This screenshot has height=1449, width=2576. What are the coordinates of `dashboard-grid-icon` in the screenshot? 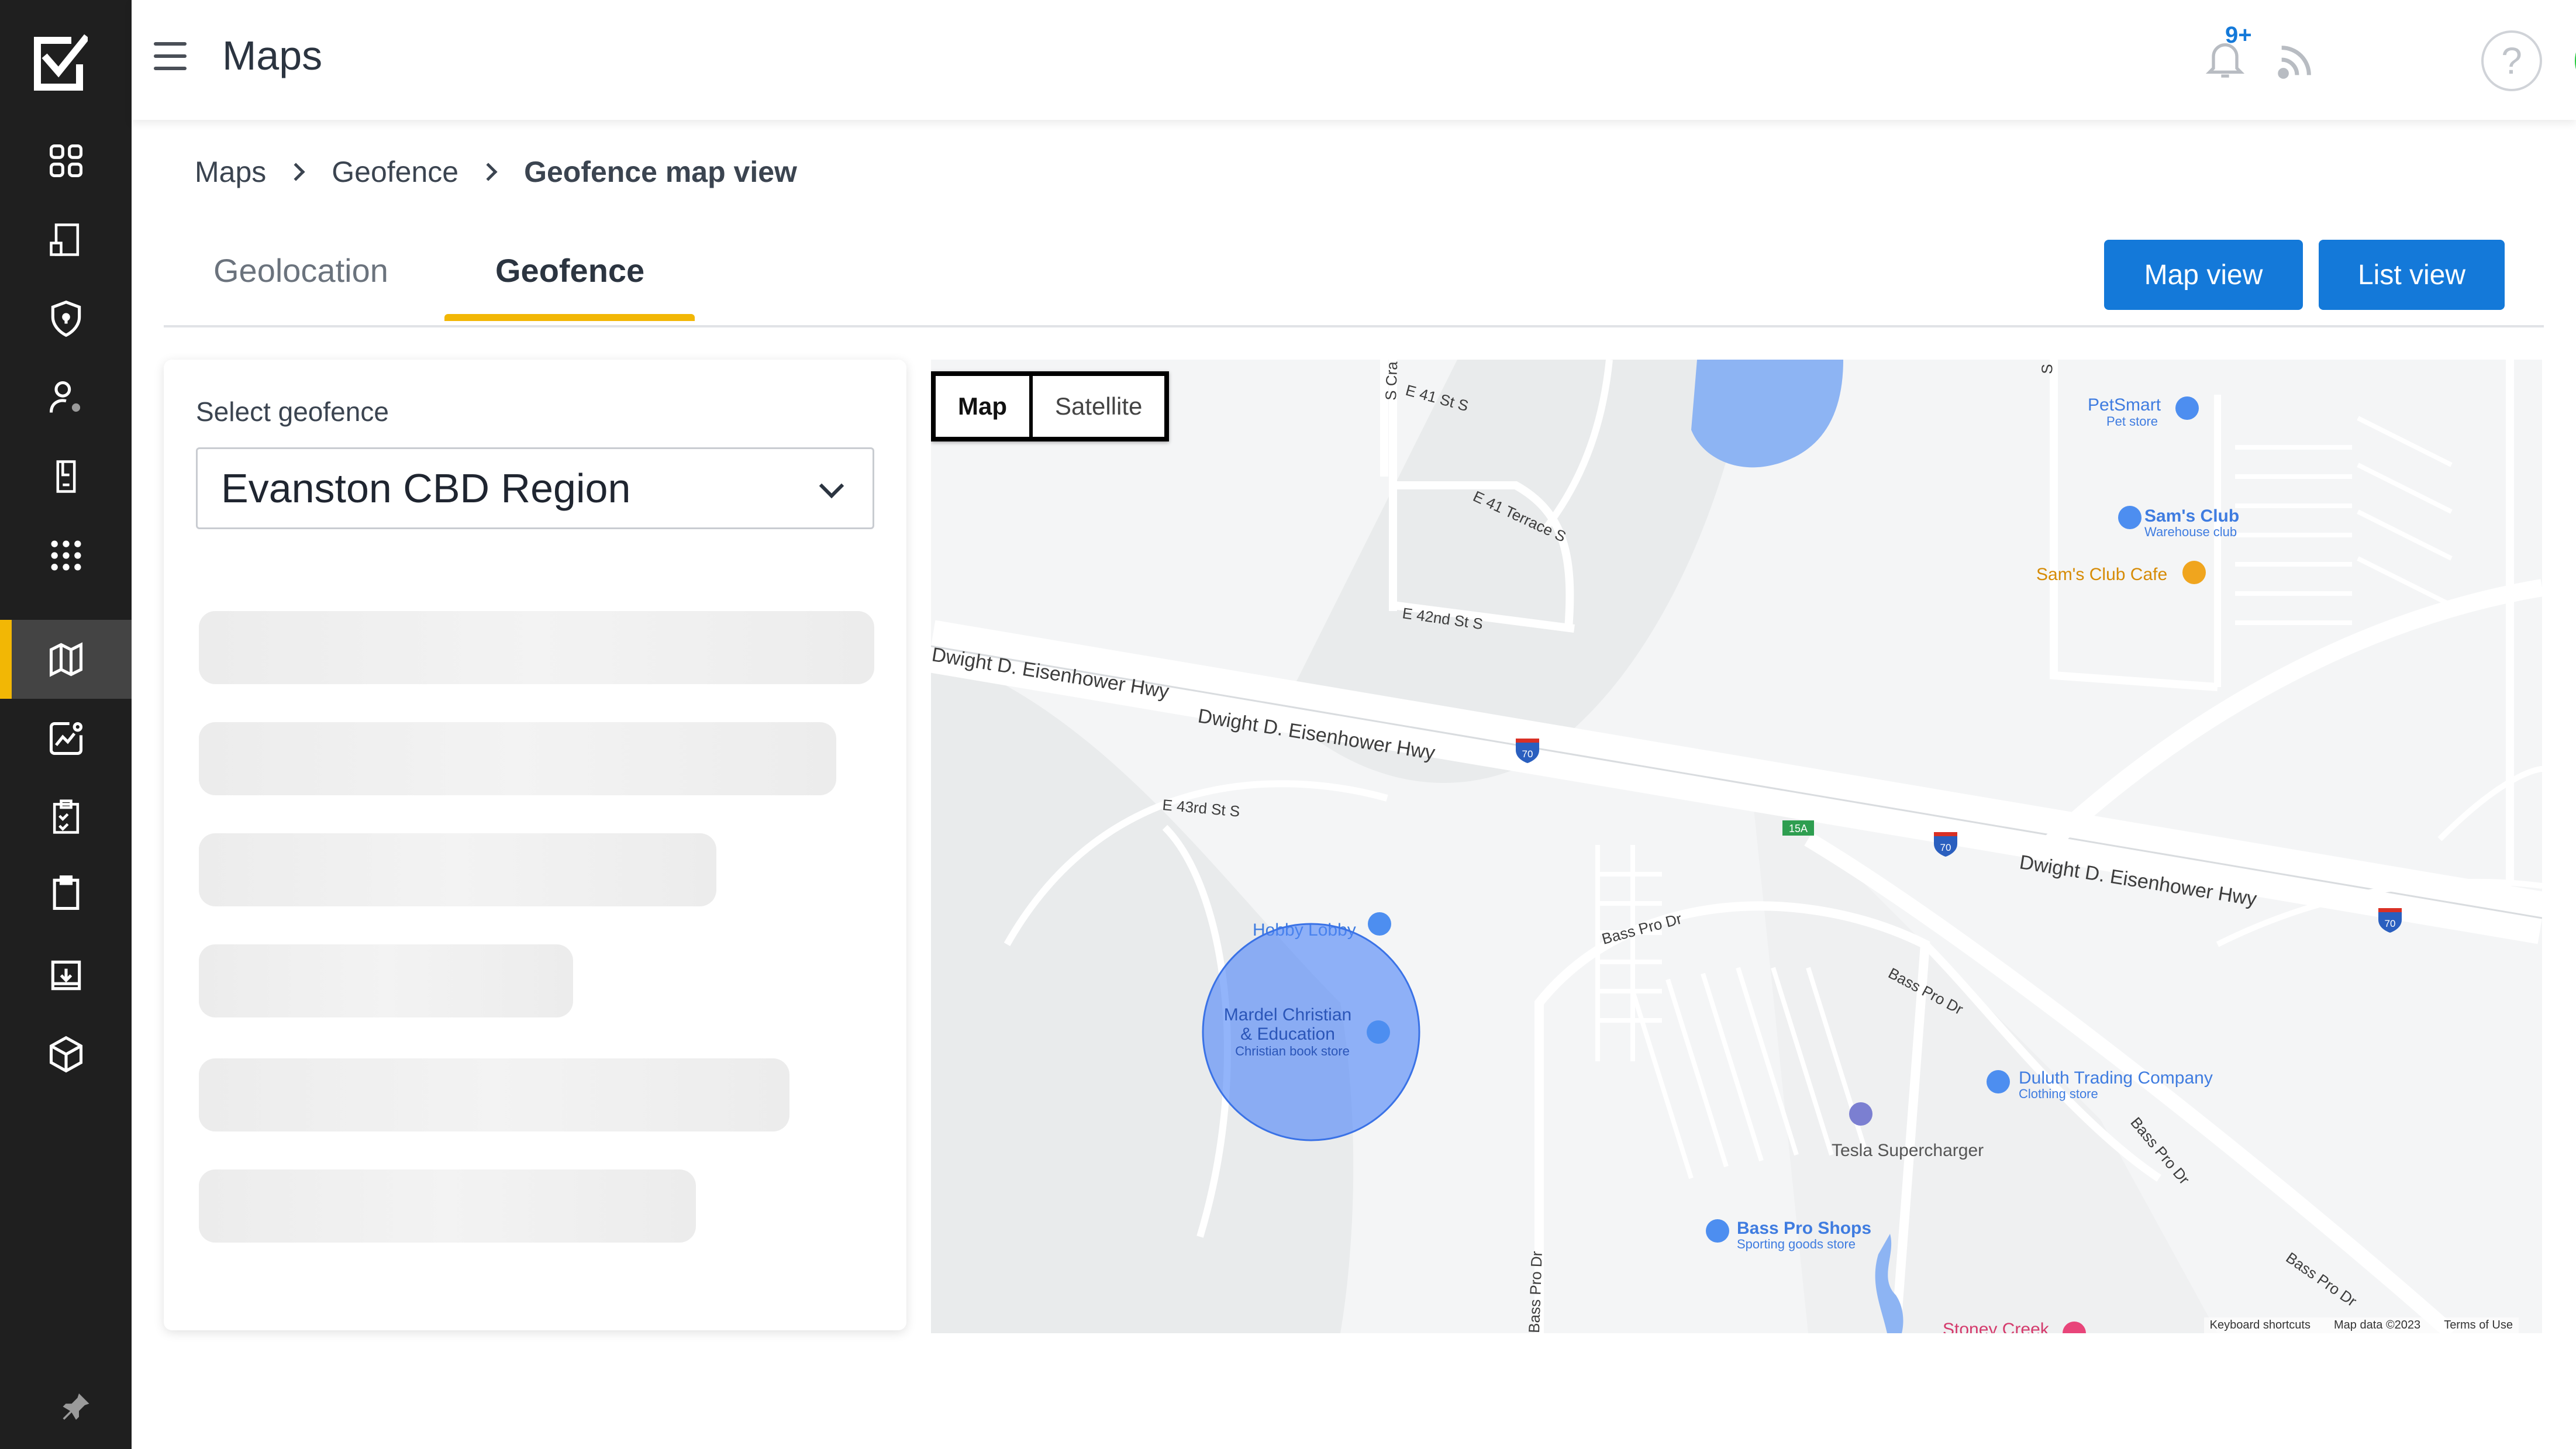 It's located at (66, 161).